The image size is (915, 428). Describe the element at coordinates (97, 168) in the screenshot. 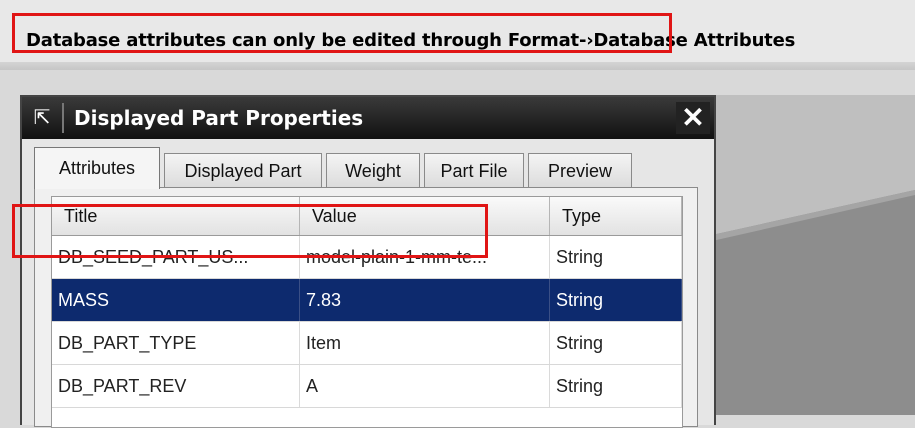

I see `tab-attributes: Attributes` at that location.